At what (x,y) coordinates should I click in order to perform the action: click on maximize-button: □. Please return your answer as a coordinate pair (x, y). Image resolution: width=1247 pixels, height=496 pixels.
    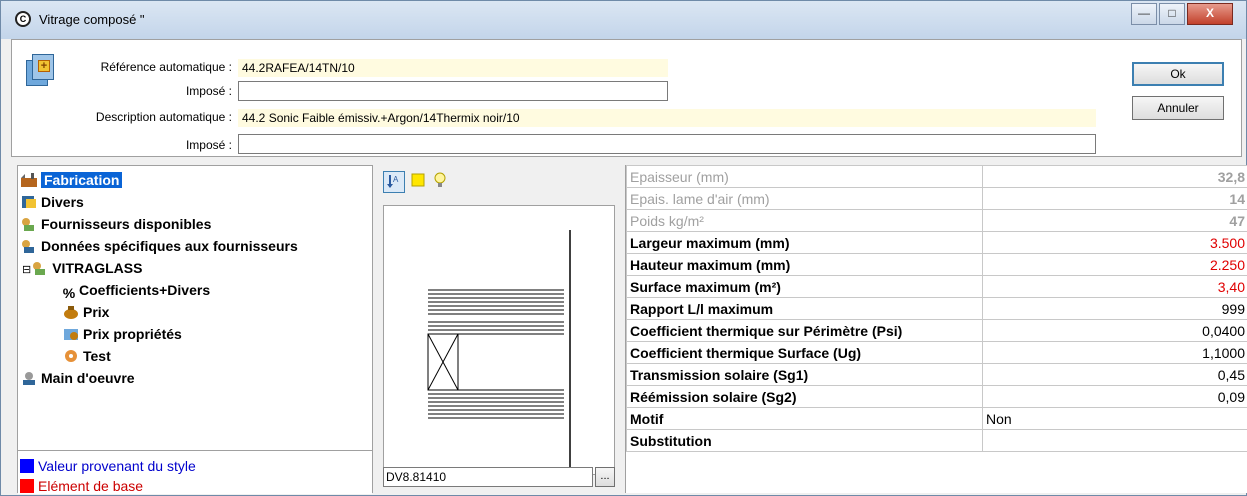
    Looking at the image, I should click on (1172, 14).